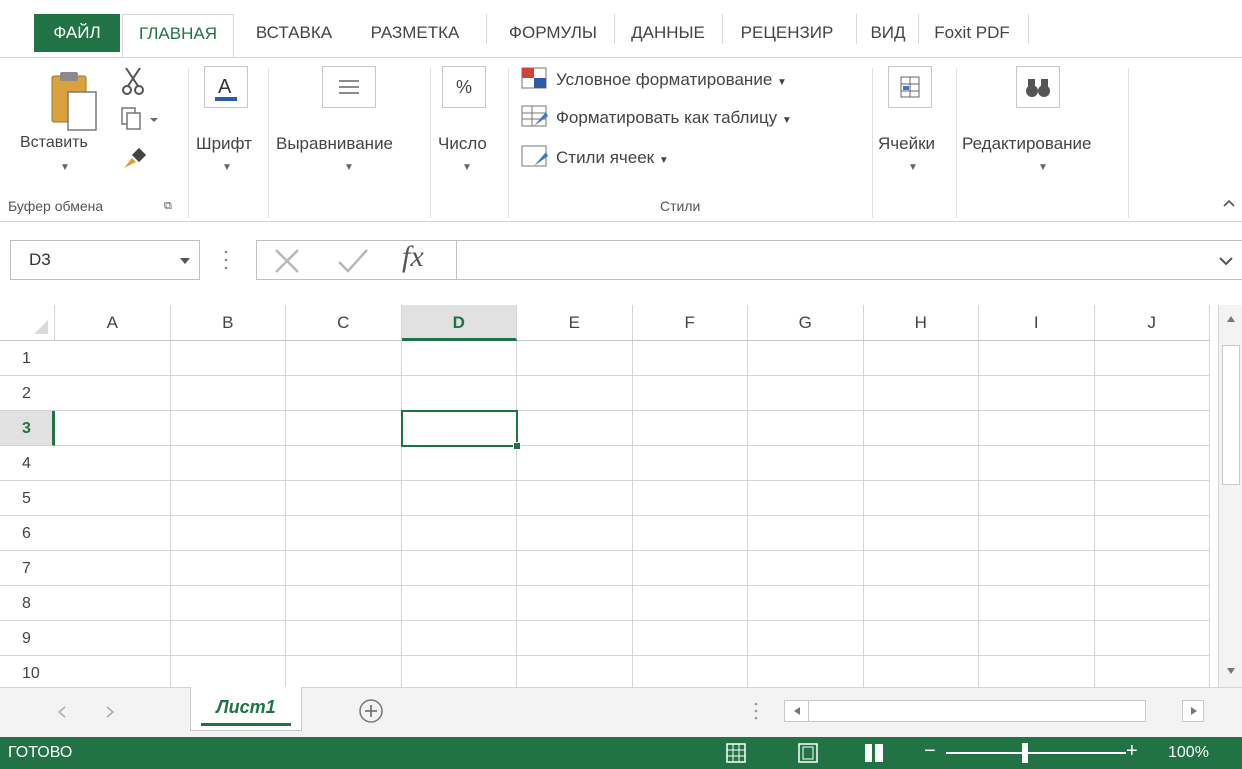 Image resolution: width=1242 pixels, height=769 pixels. I want to click on fill-handle, so click(517, 446).